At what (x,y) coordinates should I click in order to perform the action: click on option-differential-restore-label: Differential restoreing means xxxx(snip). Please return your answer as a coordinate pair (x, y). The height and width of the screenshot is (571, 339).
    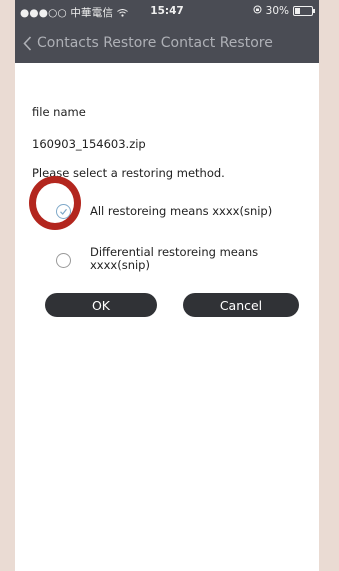
    Looking at the image, I should click on (174, 259).